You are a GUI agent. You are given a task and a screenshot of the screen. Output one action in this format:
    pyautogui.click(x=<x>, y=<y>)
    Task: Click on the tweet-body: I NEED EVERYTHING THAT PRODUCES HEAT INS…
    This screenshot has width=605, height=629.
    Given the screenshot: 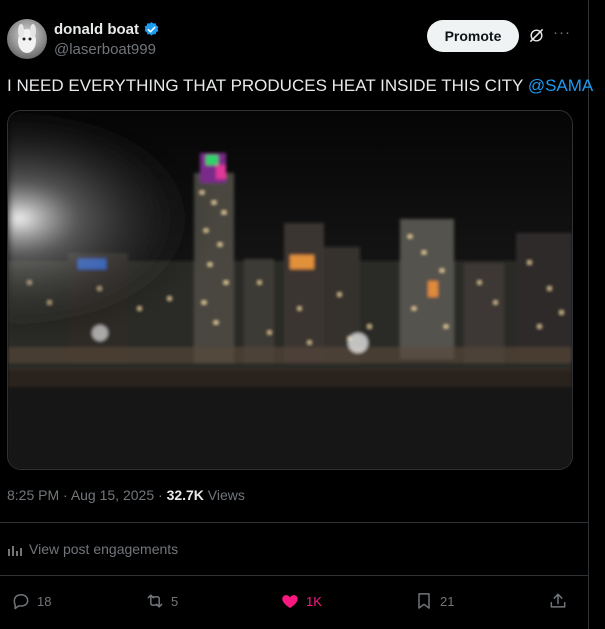 What is the action you would take?
    pyautogui.click(x=267, y=85)
    